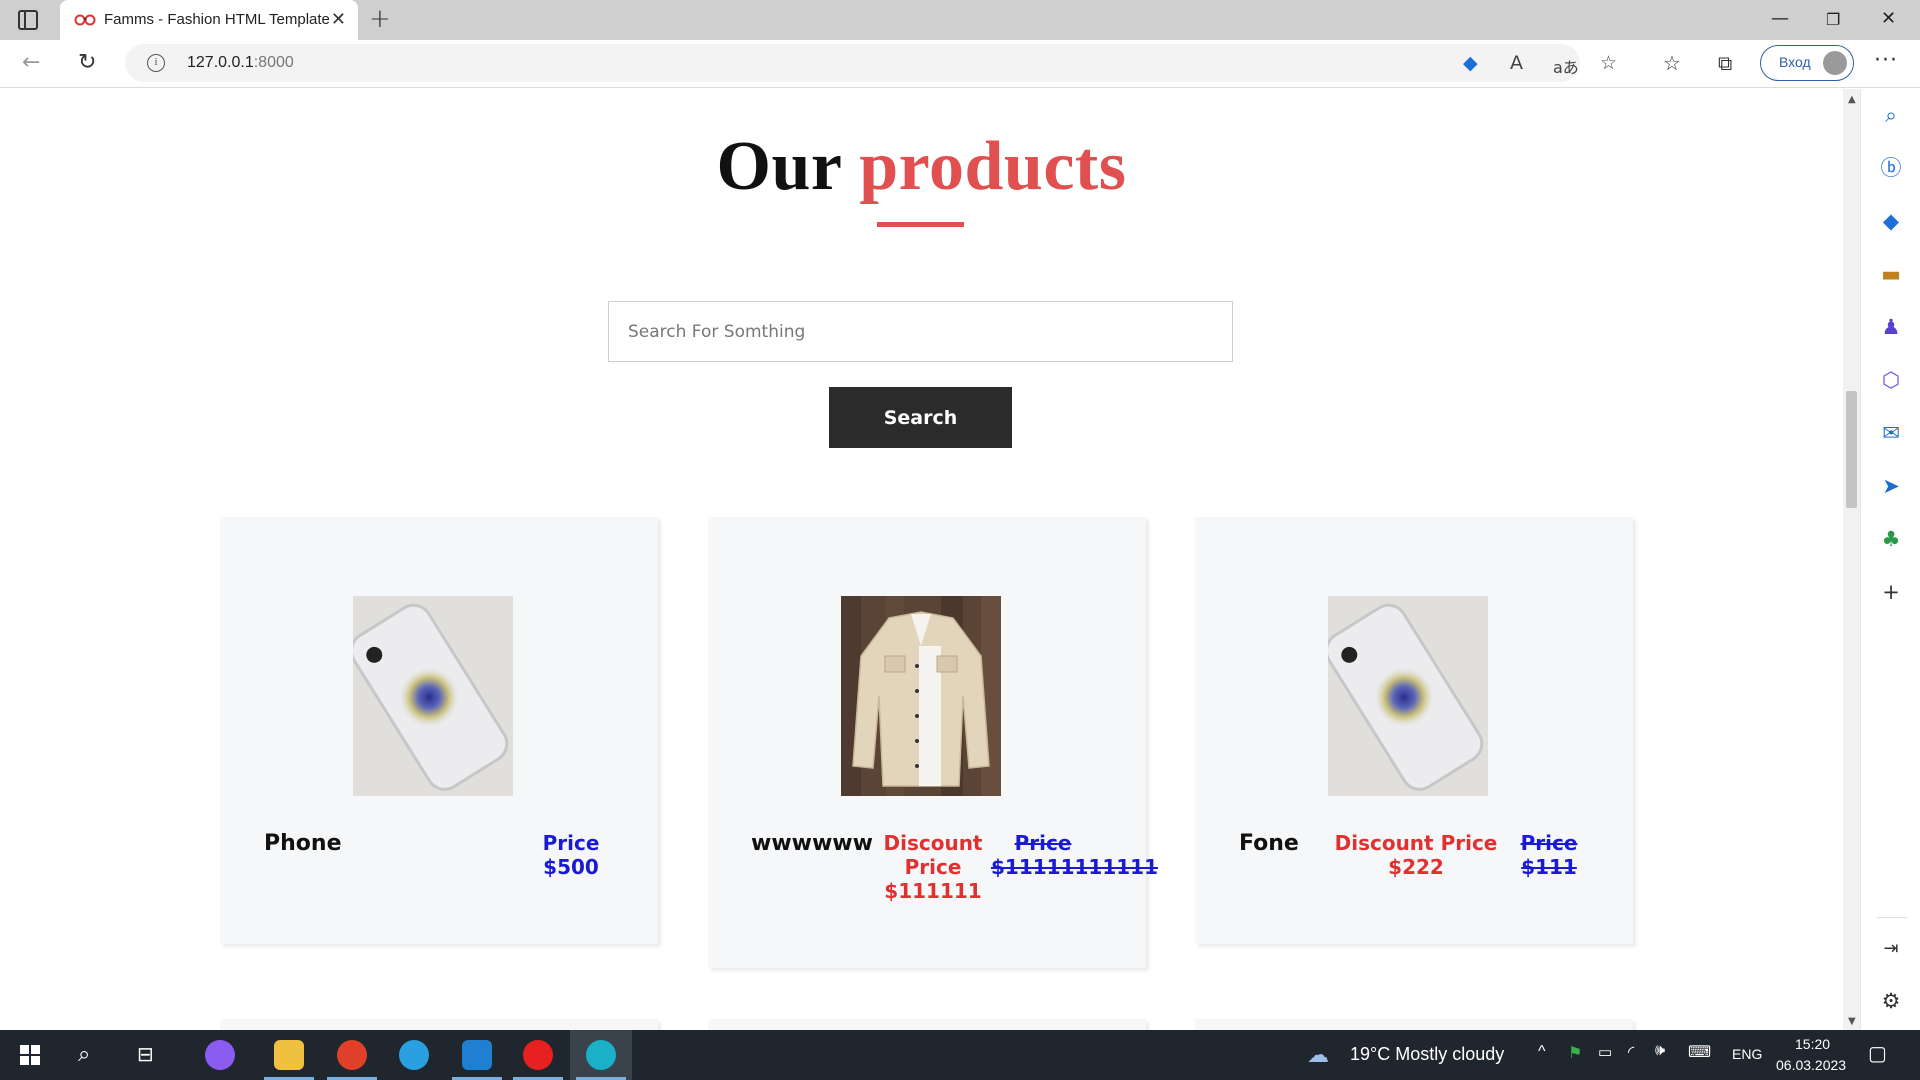 This screenshot has height=1080, width=1920. Describe the element at coordinates (338, 19) in the screenshot. I see `tab-close-icon: ✕` at that location.